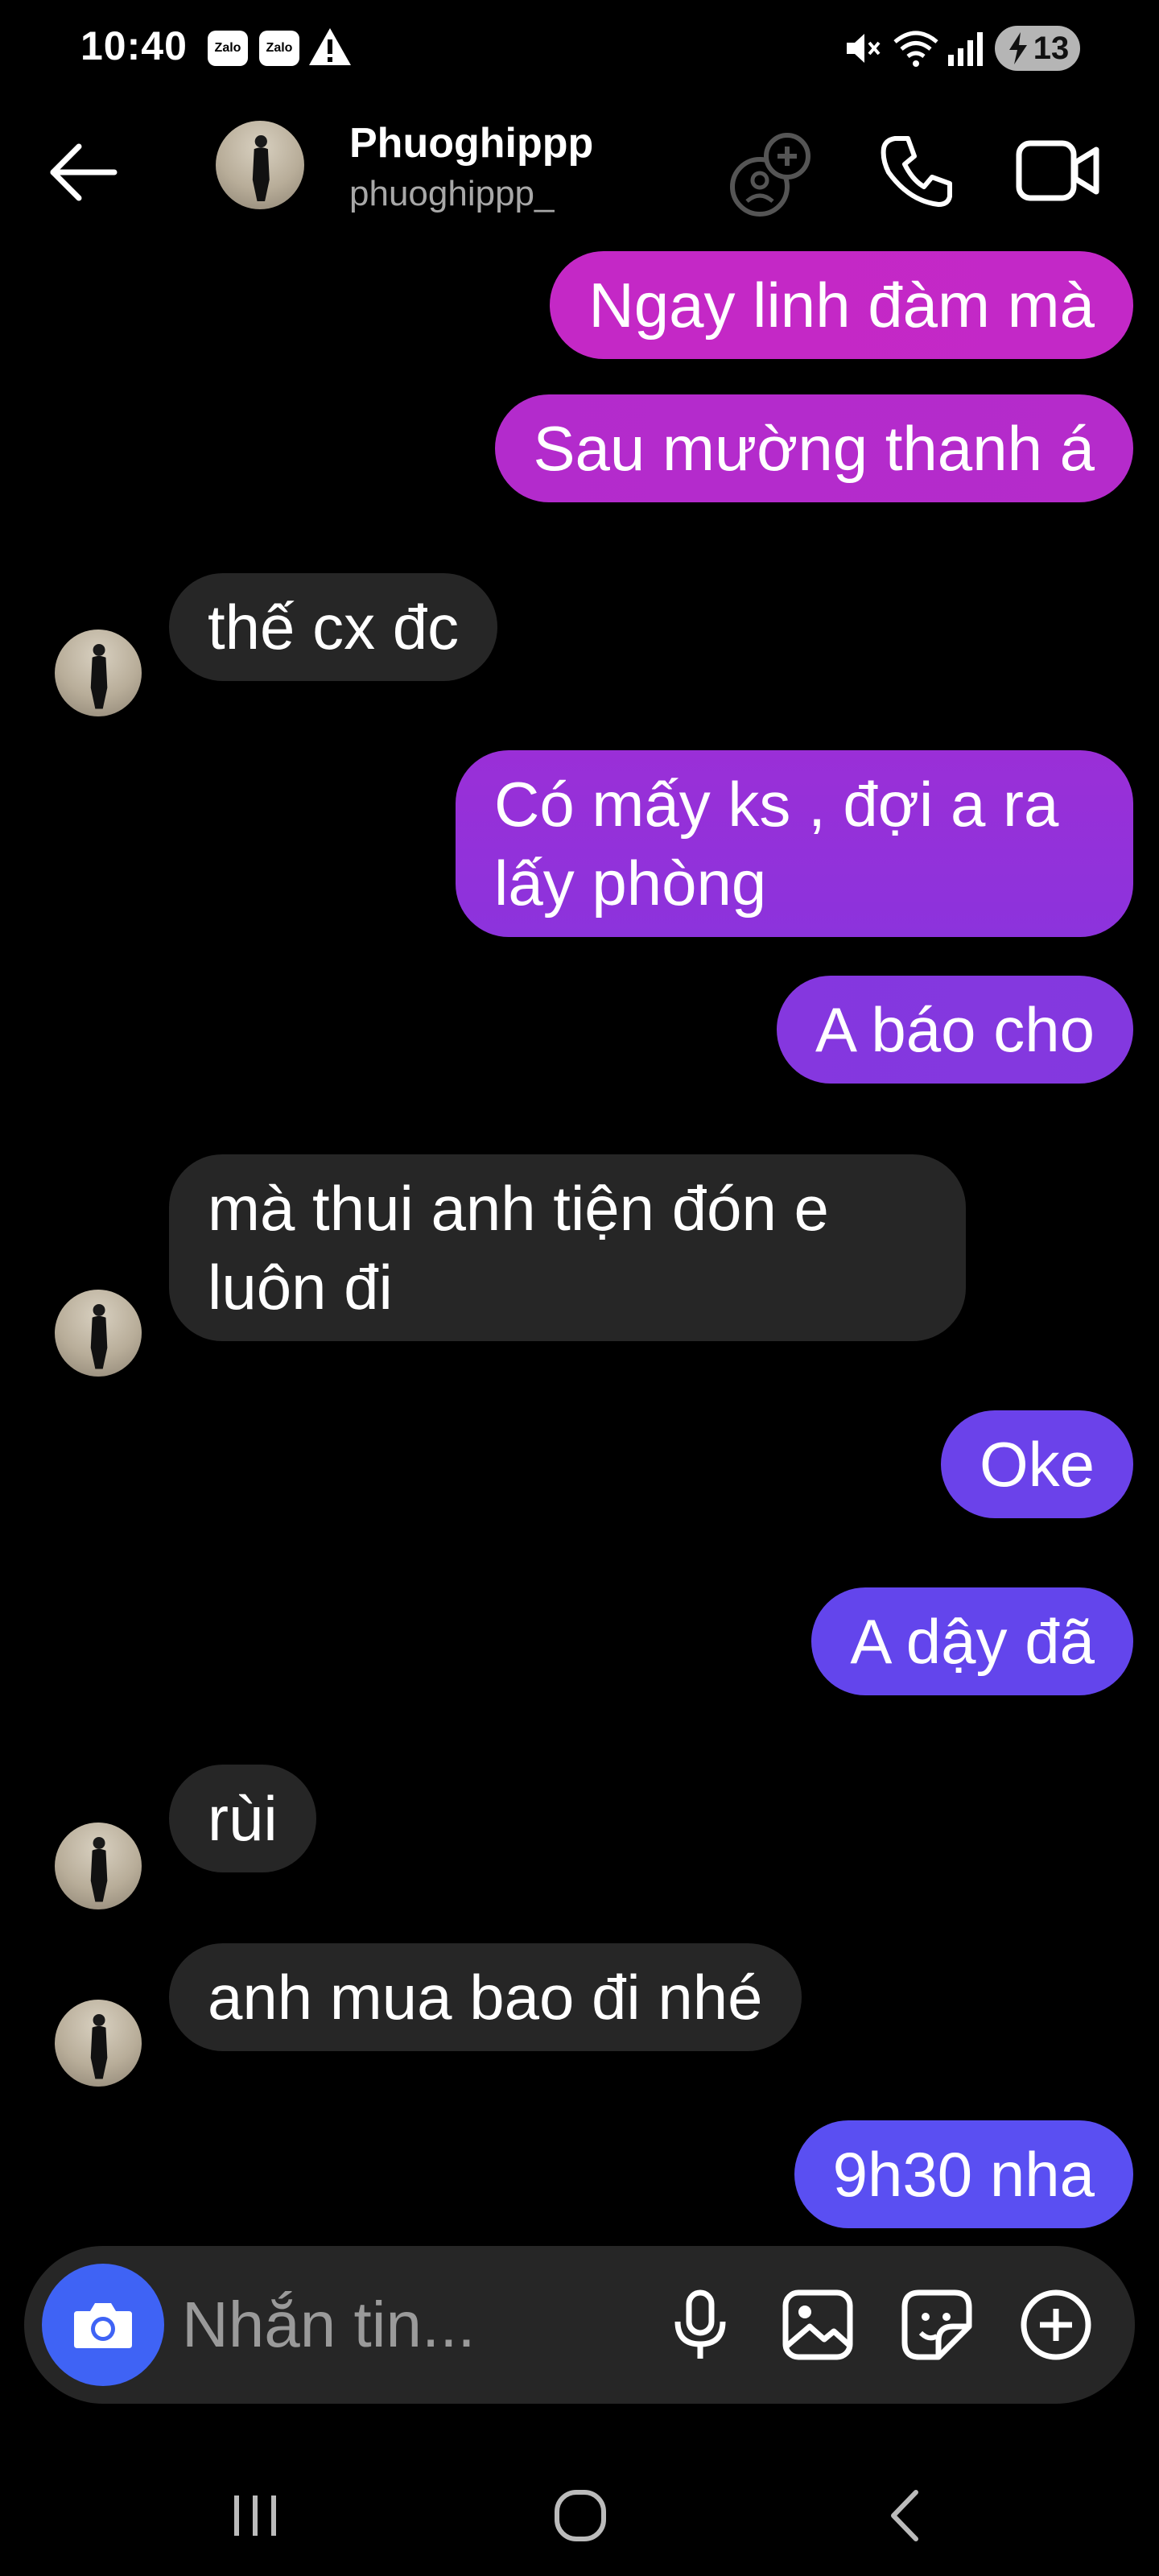 The image size is (1159, 2576). What do you see at coordinates (1051, 48) in the screenshot?
I see `battery-level: 13` at bounding box center [1051, 48].